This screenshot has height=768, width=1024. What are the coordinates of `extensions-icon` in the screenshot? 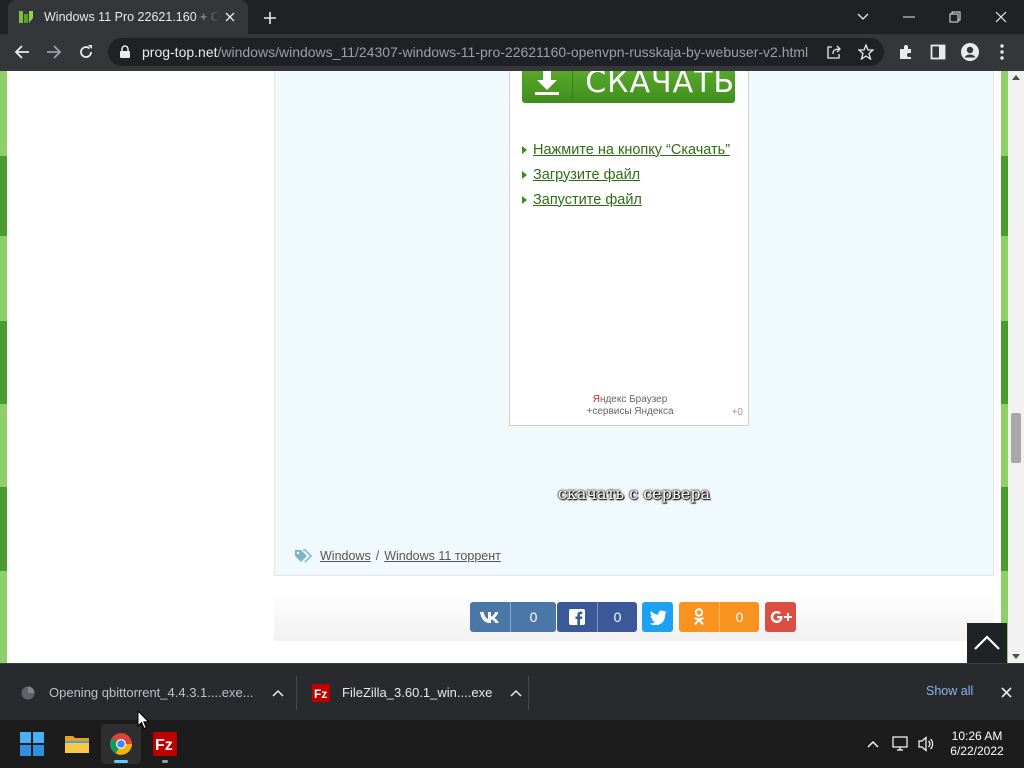 It's located at (906, 52).